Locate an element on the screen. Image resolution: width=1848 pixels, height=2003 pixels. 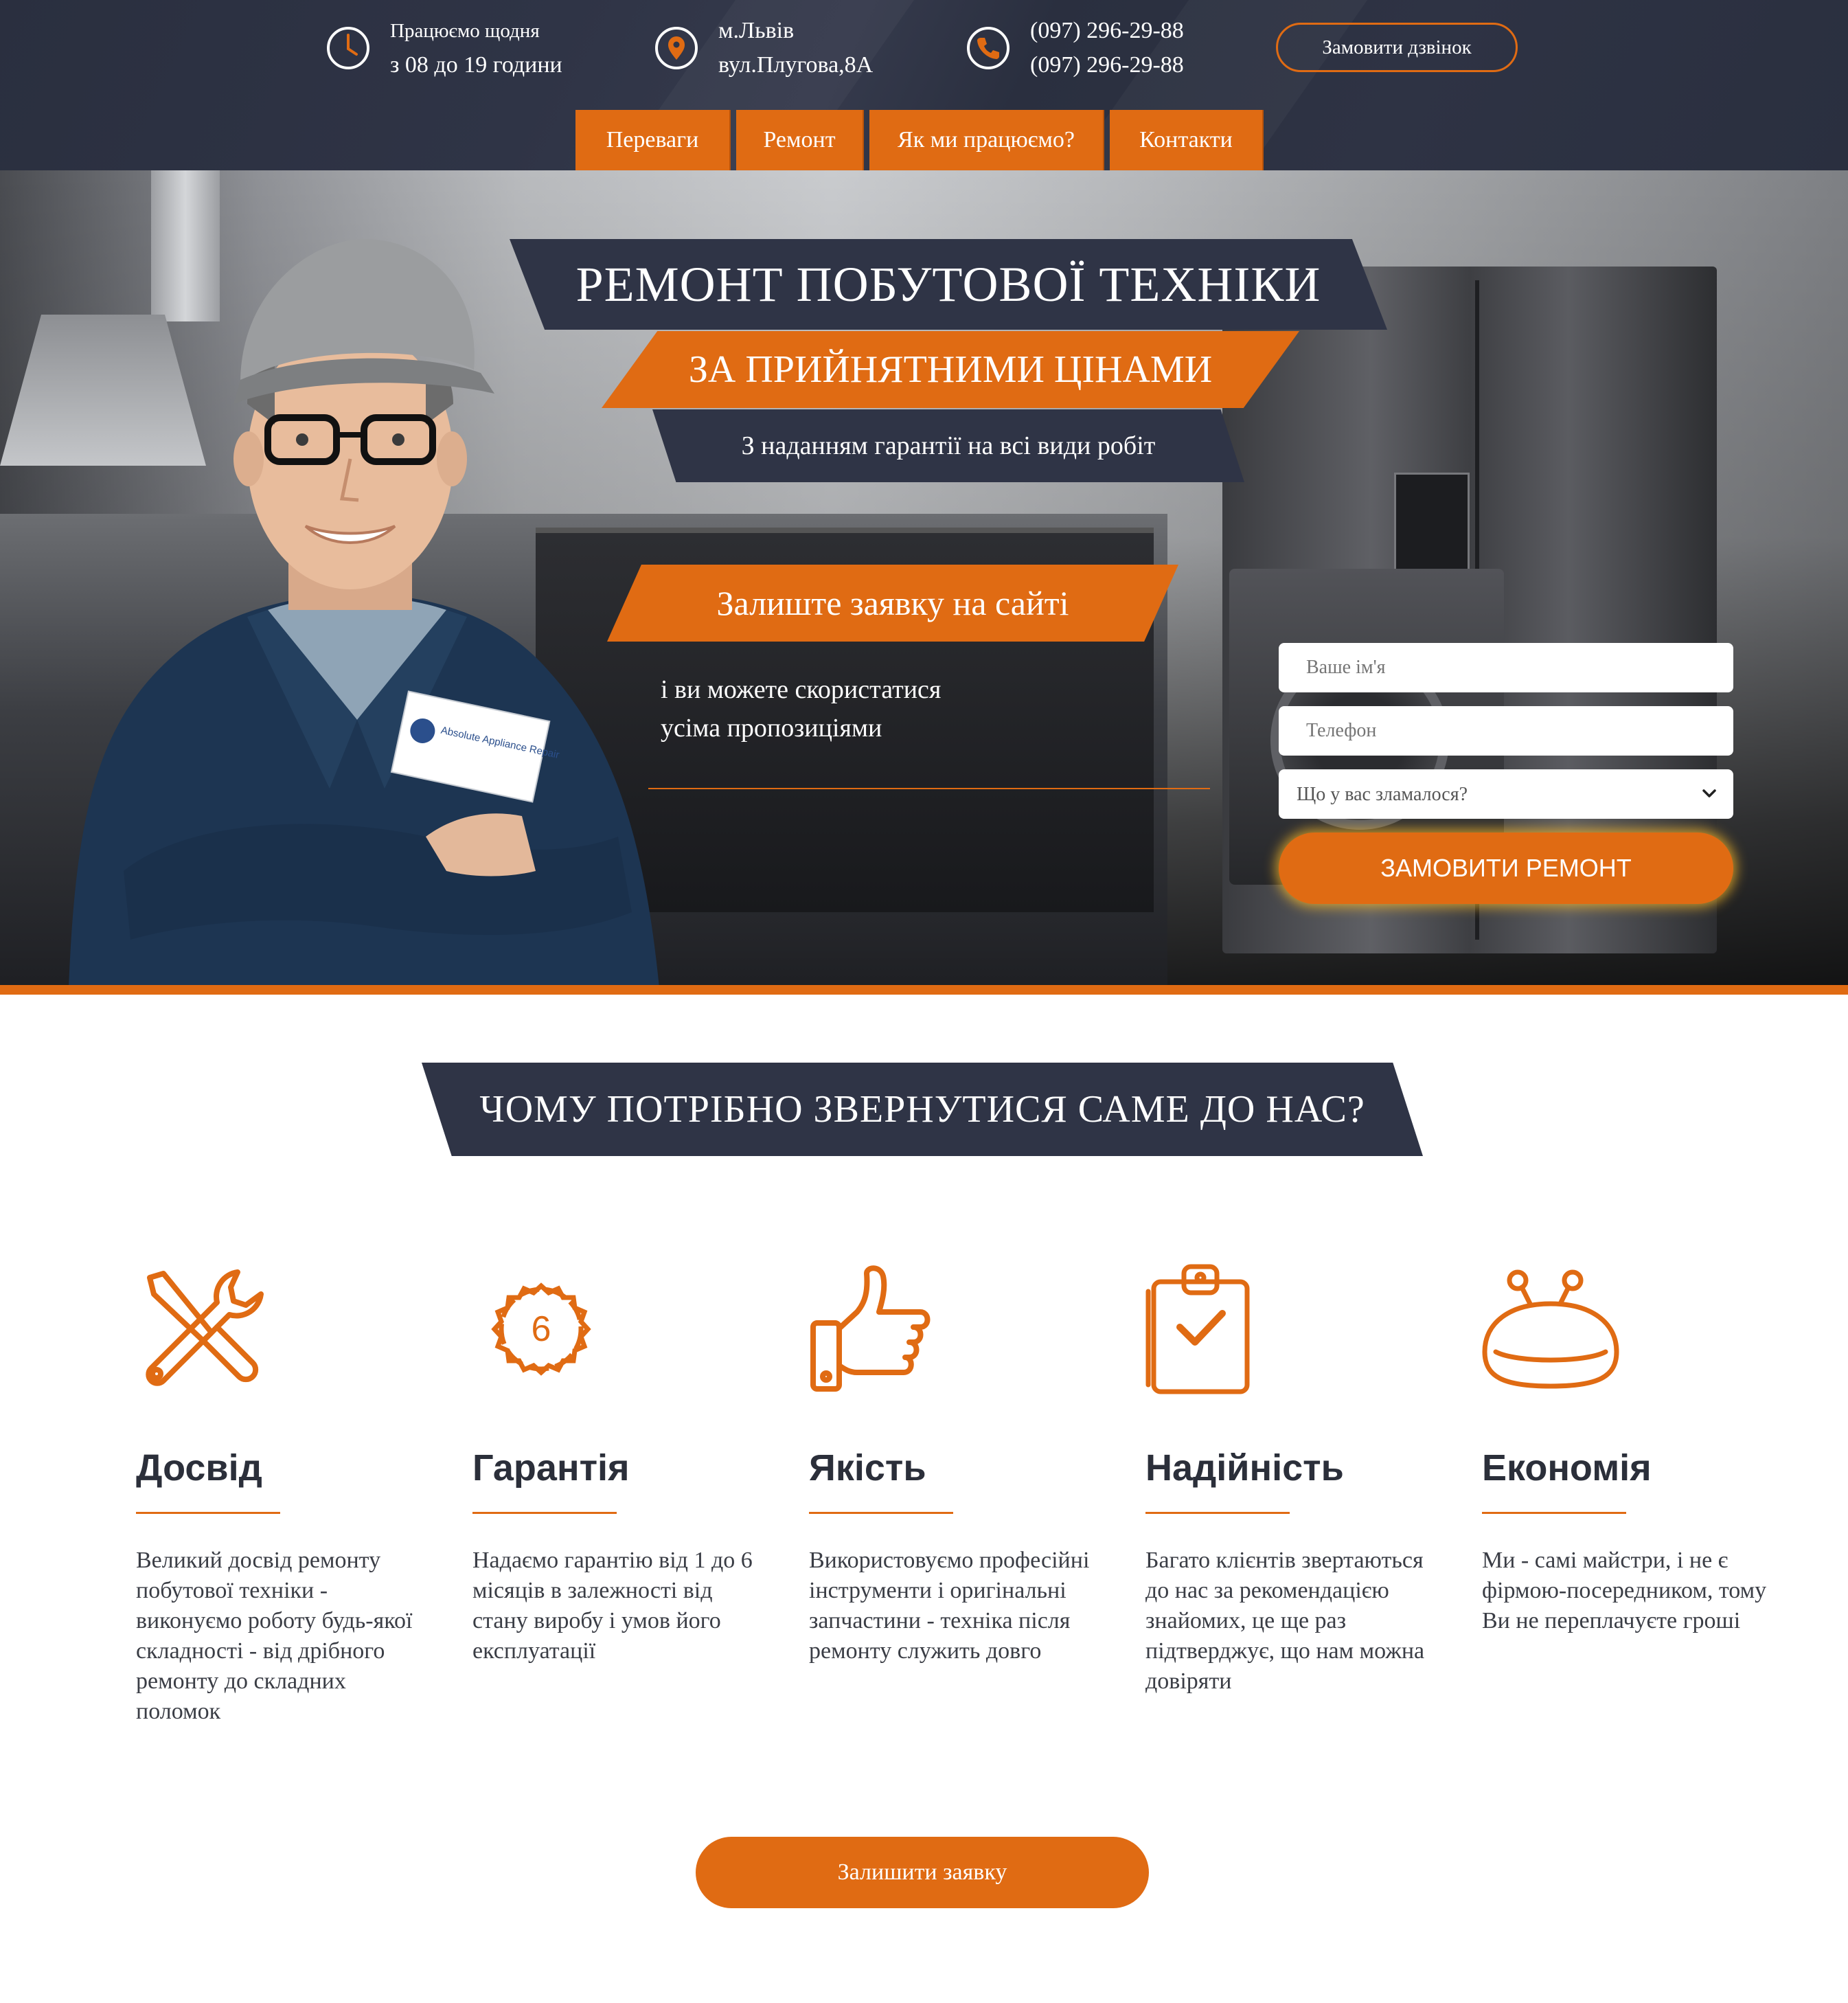
nav-item-contacts: Контакти is located at coordinates (1187, 140).